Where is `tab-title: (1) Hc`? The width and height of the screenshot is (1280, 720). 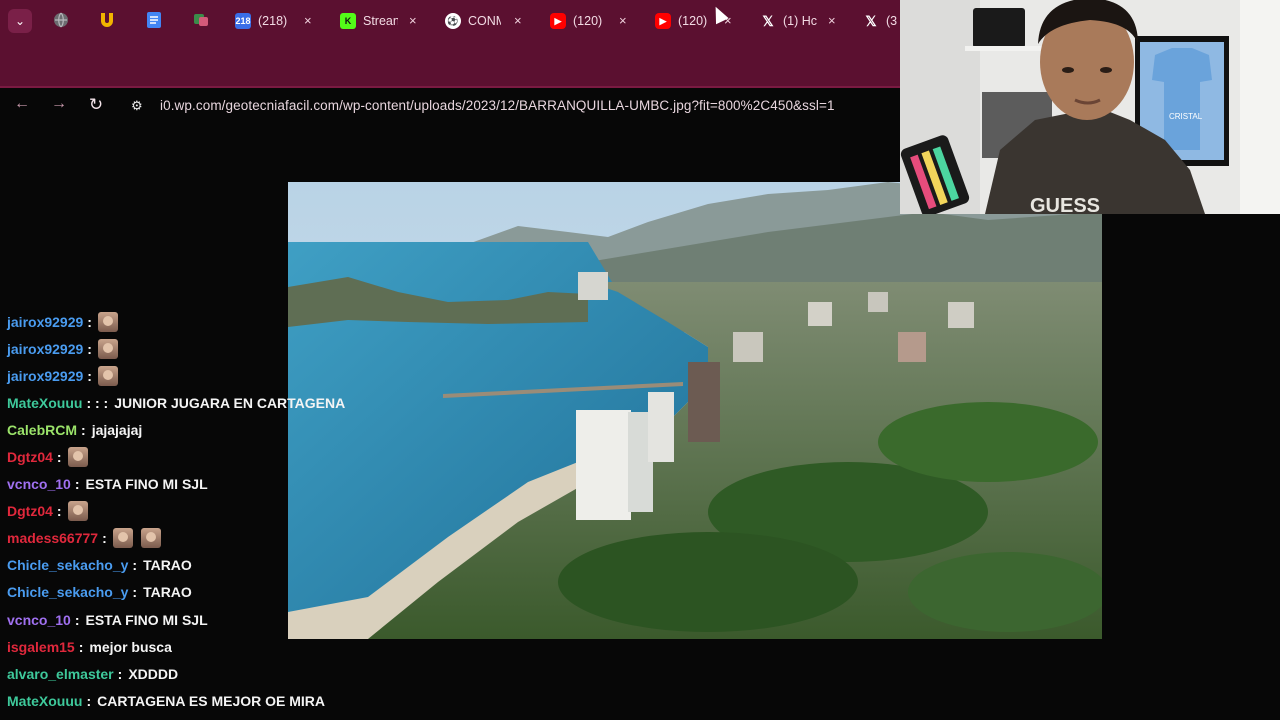 tab-title: (1) Hc is located at coordinates (800, 21).